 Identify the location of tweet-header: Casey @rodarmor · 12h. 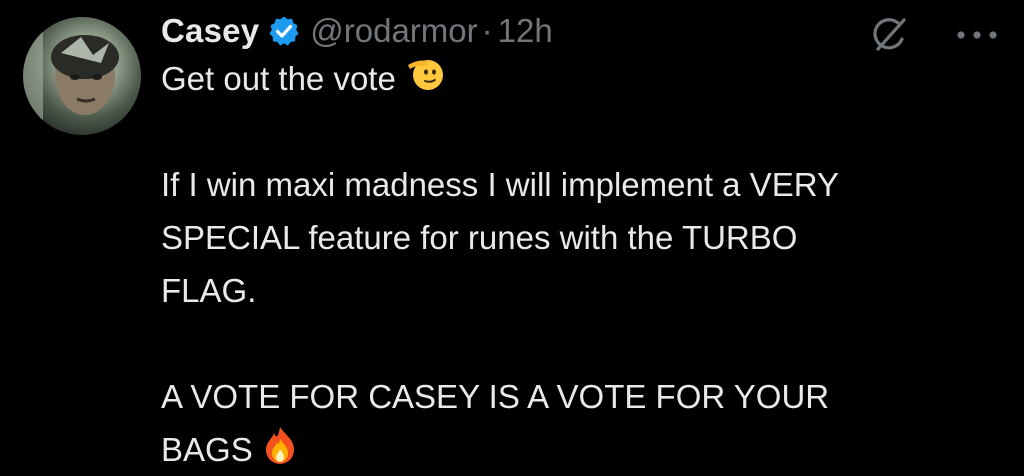
(357, 31).